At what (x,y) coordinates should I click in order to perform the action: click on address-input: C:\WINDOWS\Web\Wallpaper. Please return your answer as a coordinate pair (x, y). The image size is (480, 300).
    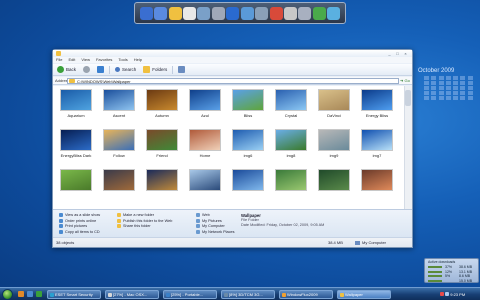
    Looking at the image, I should click on (233, 81).